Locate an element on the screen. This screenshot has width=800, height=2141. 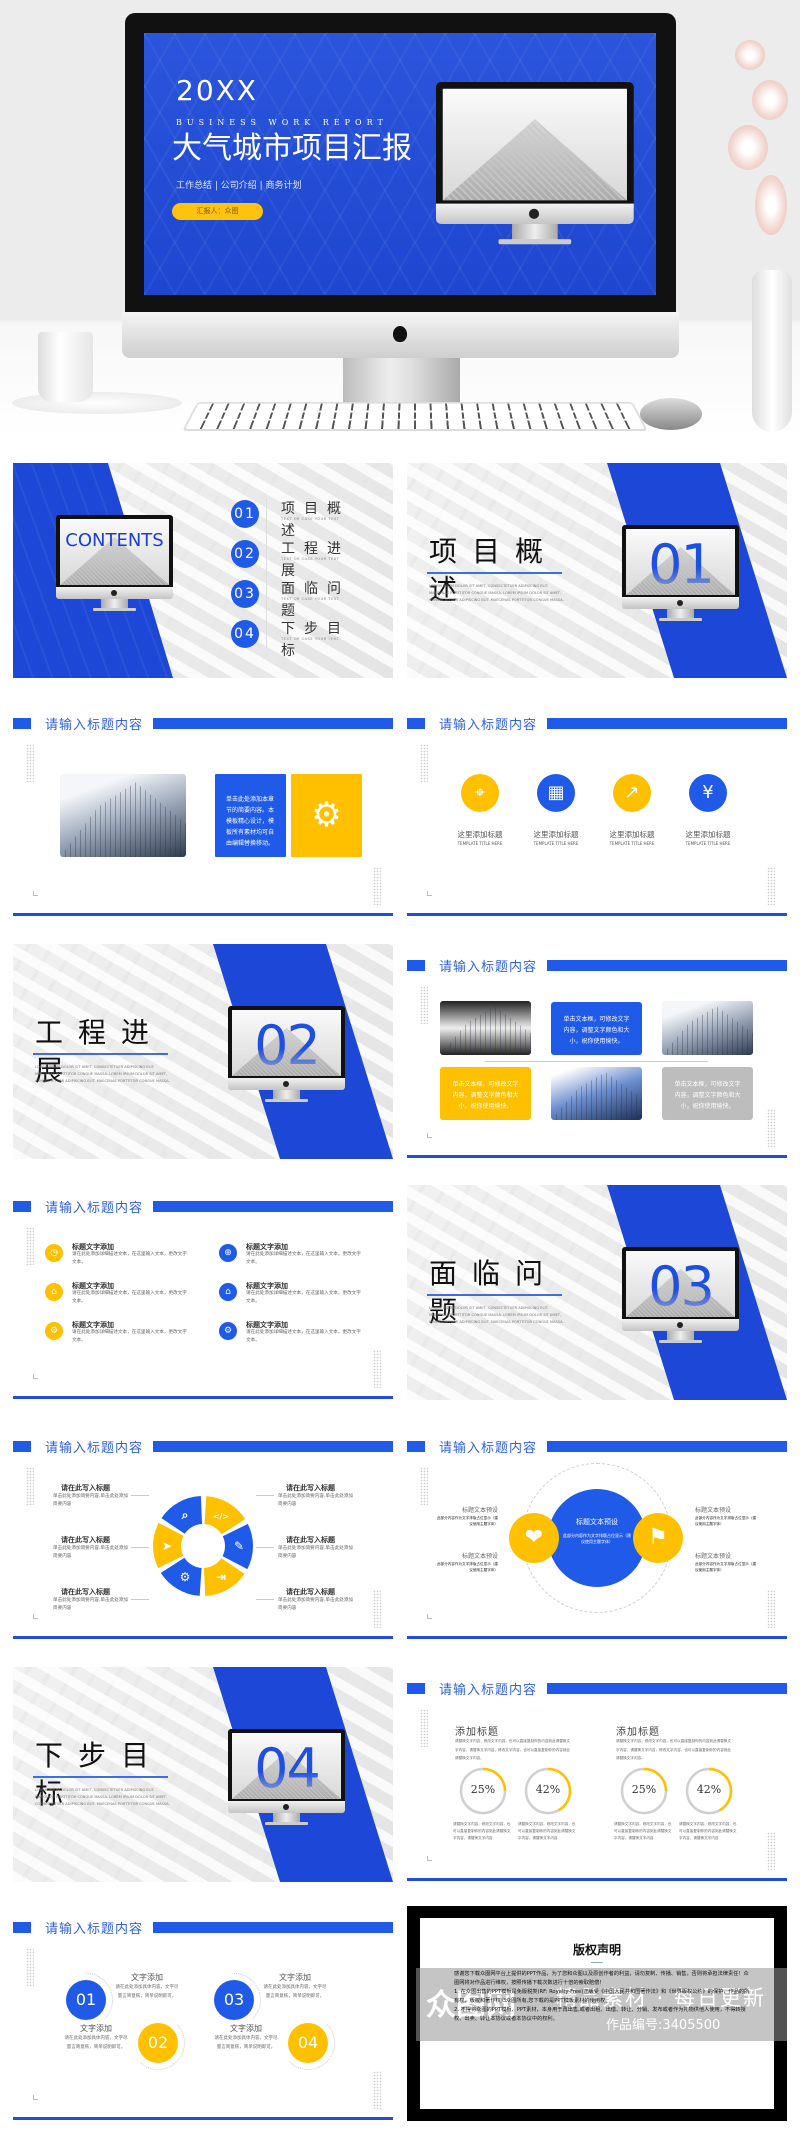
intro-text-box: 单击此处添加本章节的简要内容。本模板精心设计，模板所有素材均可自由编辑替换移动。 is located at coordinates (250, 815).